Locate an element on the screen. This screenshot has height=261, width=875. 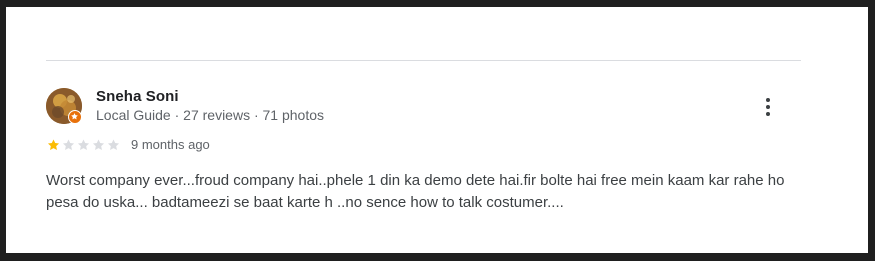
more-options-button is located at coordinates (768, 107).